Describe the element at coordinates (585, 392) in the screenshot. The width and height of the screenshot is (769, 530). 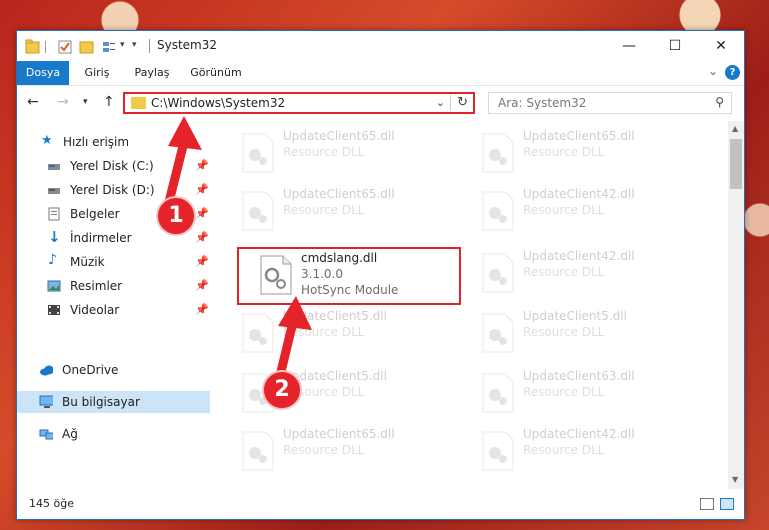
I see `file-item: UpdateClient63.dll Resource DLL` at that location.